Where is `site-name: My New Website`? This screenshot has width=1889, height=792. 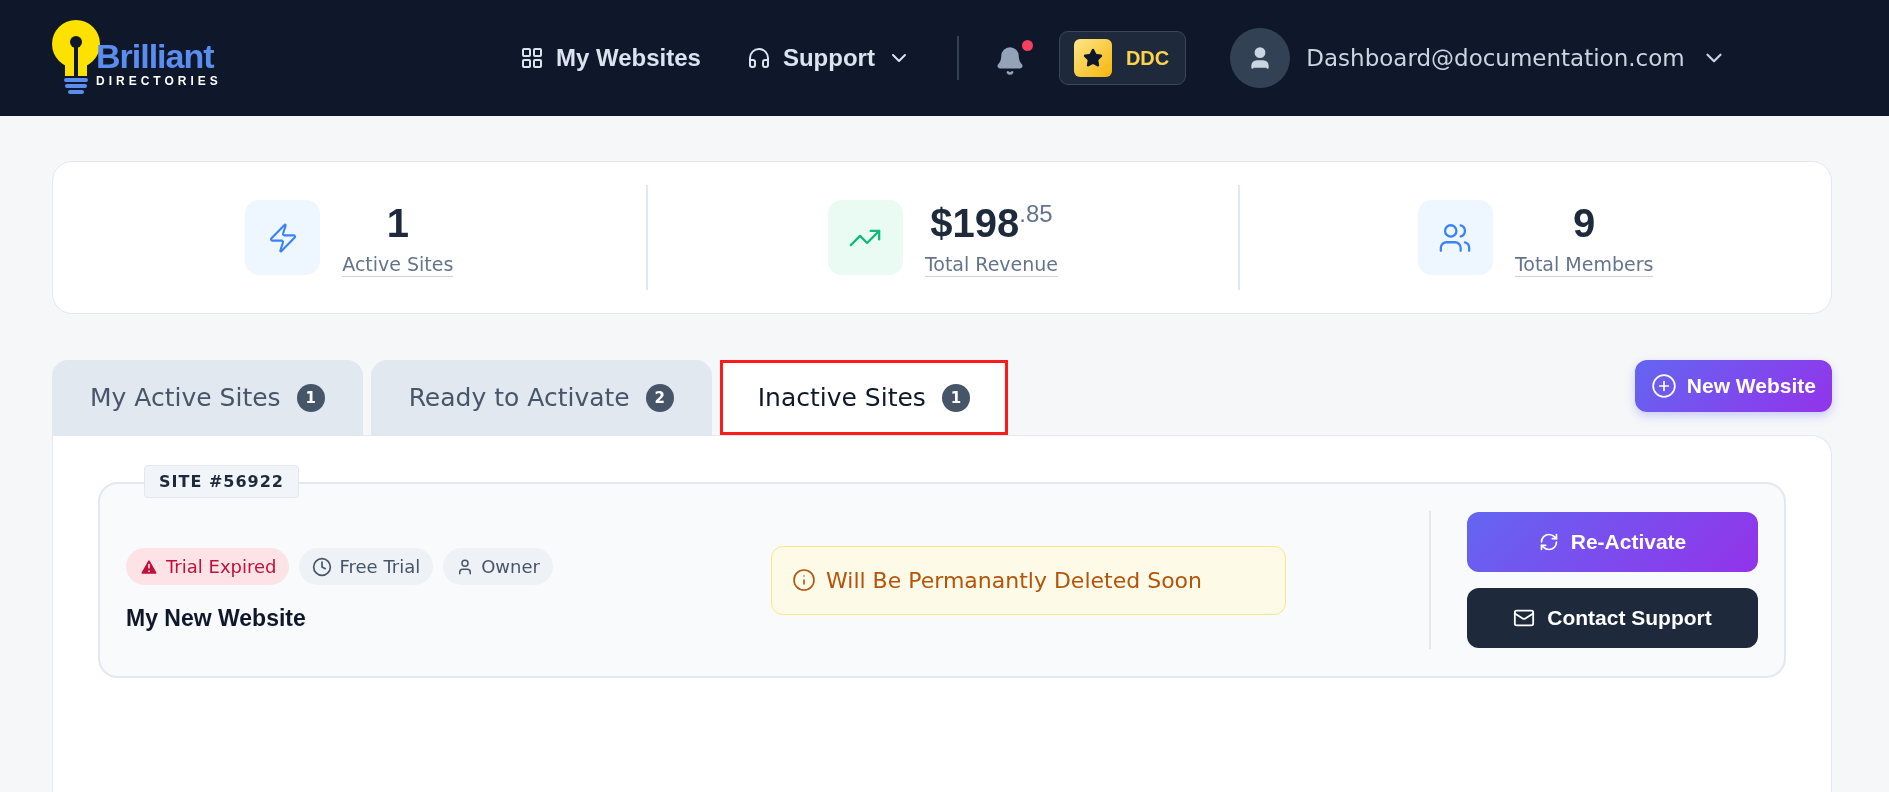 site-name: My New Website is located at coordinates (216, 618).